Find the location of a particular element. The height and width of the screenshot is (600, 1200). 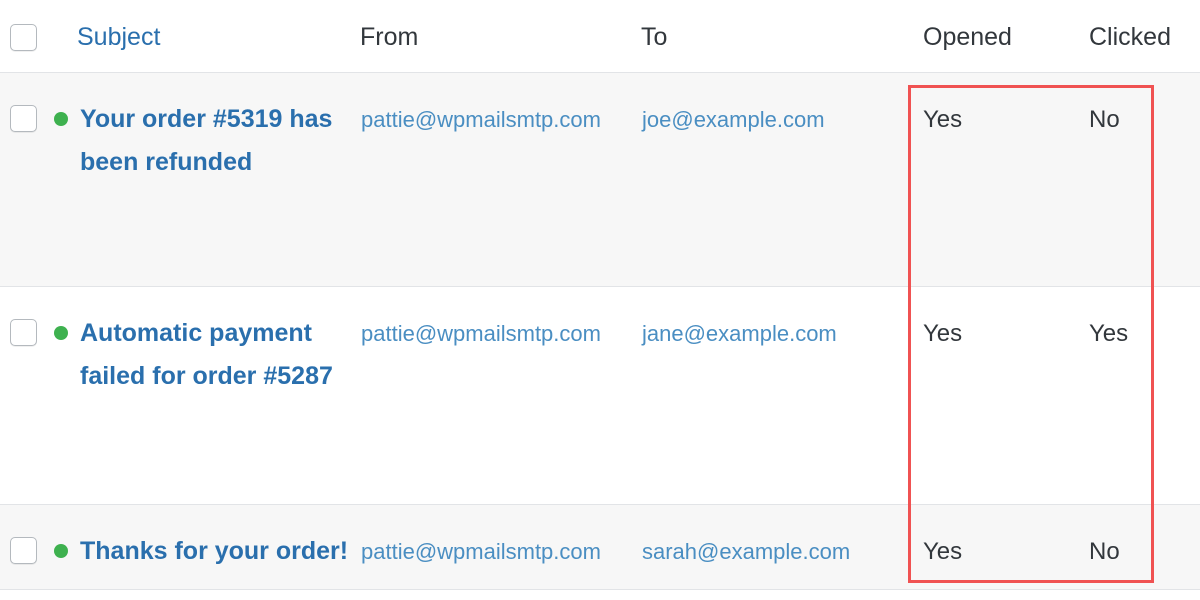

email-subject-link: Thanks for your order! is located at coordinates (220, 551).